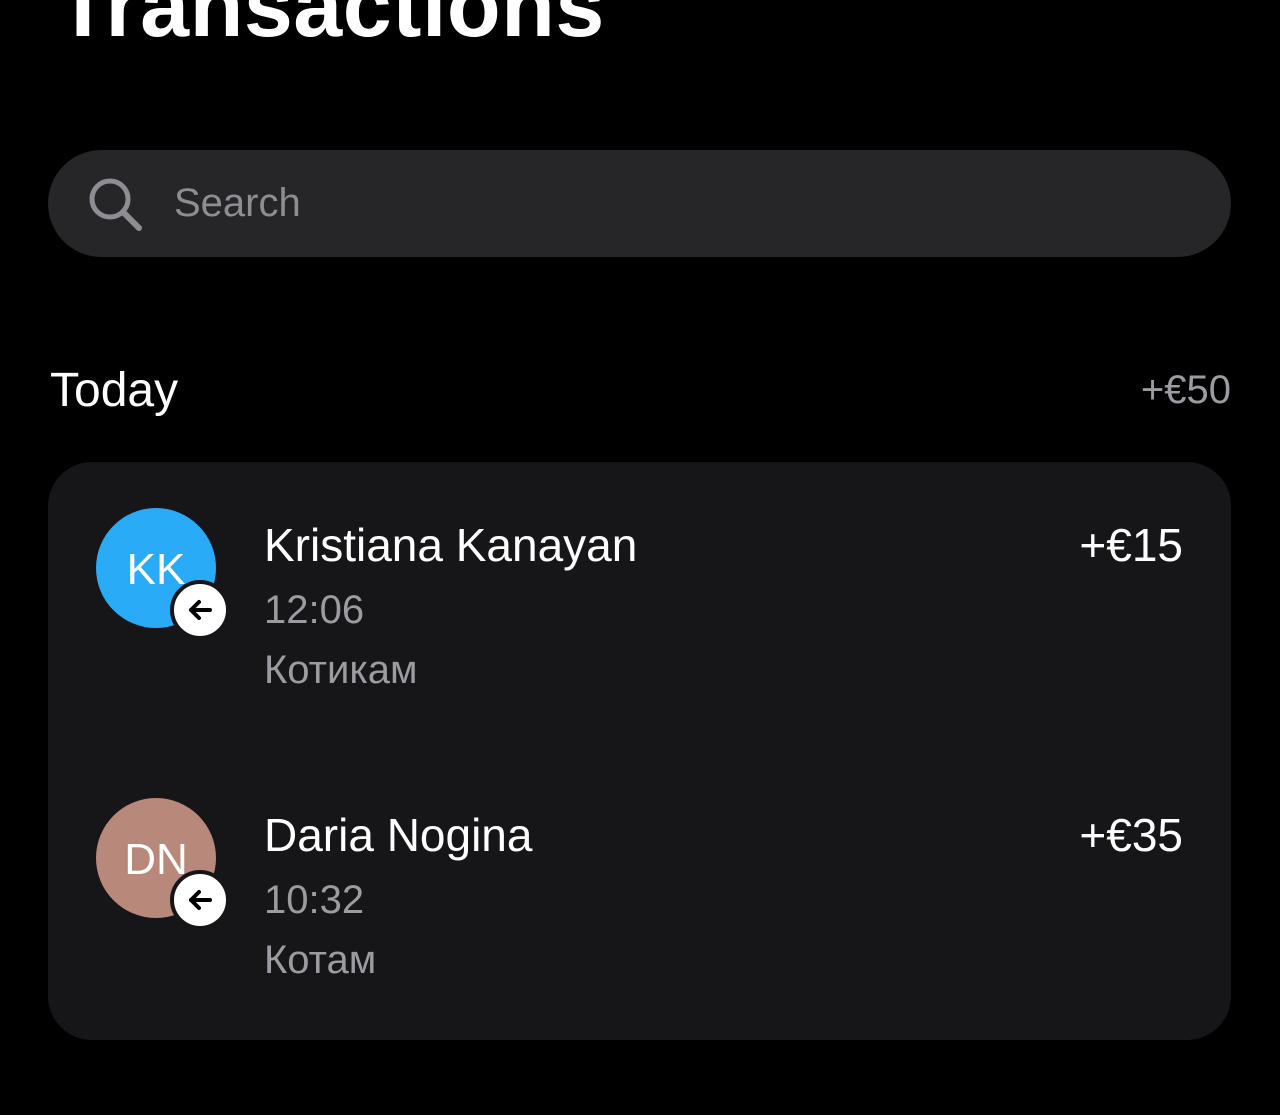 This screenshot has height=1115, width=1280. I want to click on search-icon, so click(115, 204).